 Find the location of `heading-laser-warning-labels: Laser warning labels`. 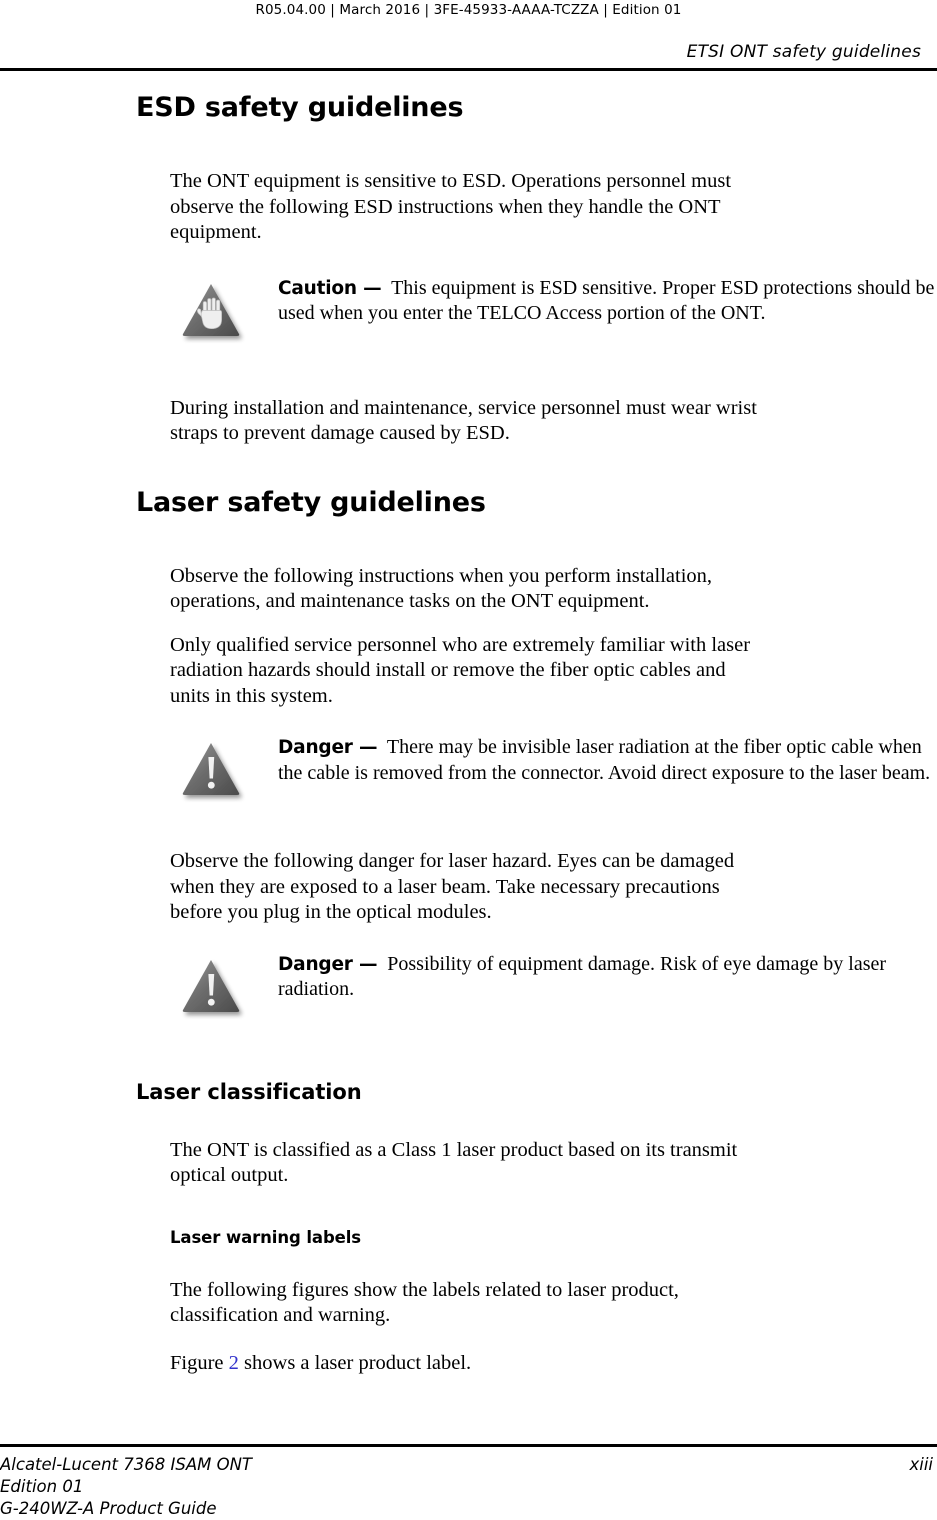

heading-laser-warning-labels: Laser warning labels is located at coordinates (266, 1237).